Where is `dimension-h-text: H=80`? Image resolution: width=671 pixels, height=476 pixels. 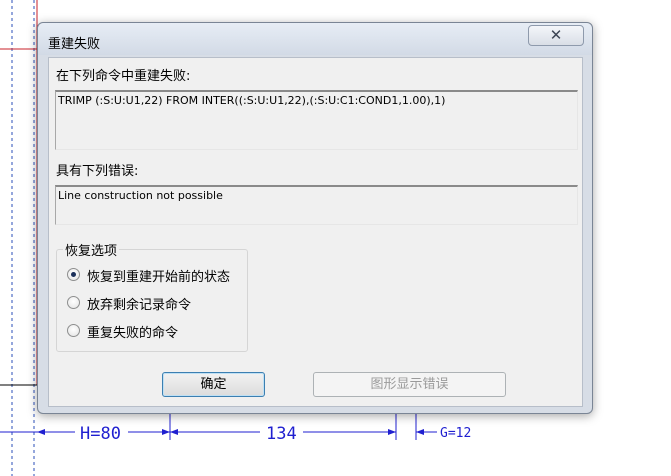 dimension-h-text: H=80 is located at coordinates (100, 434).